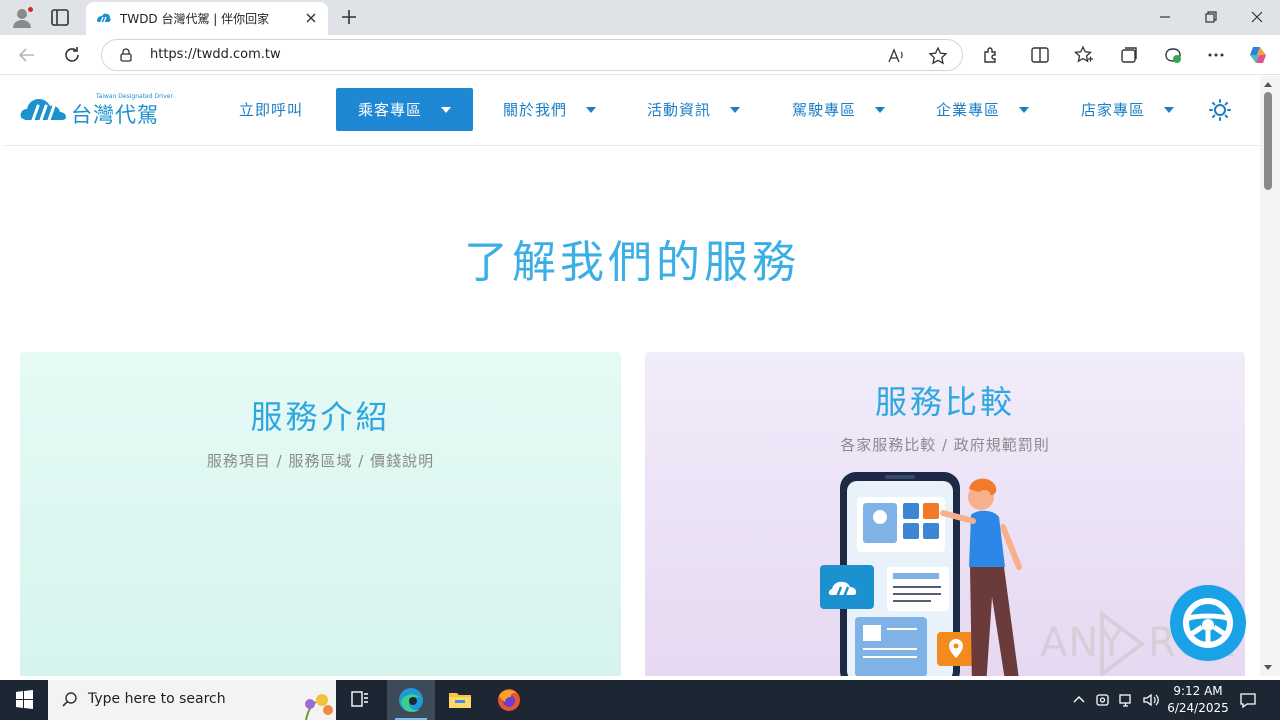 Image resolution: width=1280 pixels, height=724 pixels. I want to click on site-info-icon, so click(126, 55).